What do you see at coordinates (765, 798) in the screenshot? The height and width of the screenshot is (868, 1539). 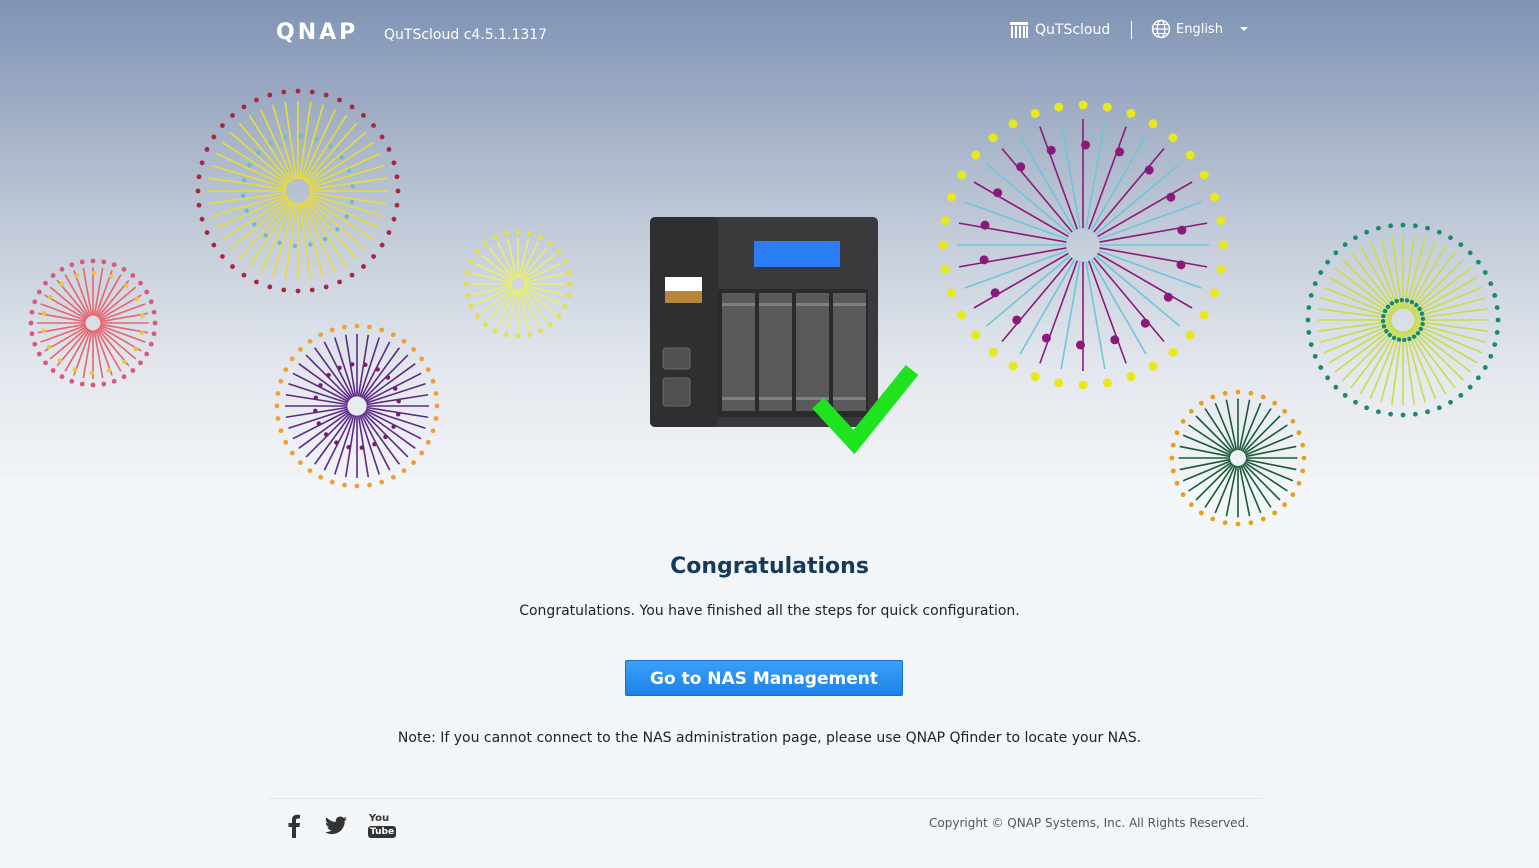 I see `footer-divider` at bounding box center [765, 798].